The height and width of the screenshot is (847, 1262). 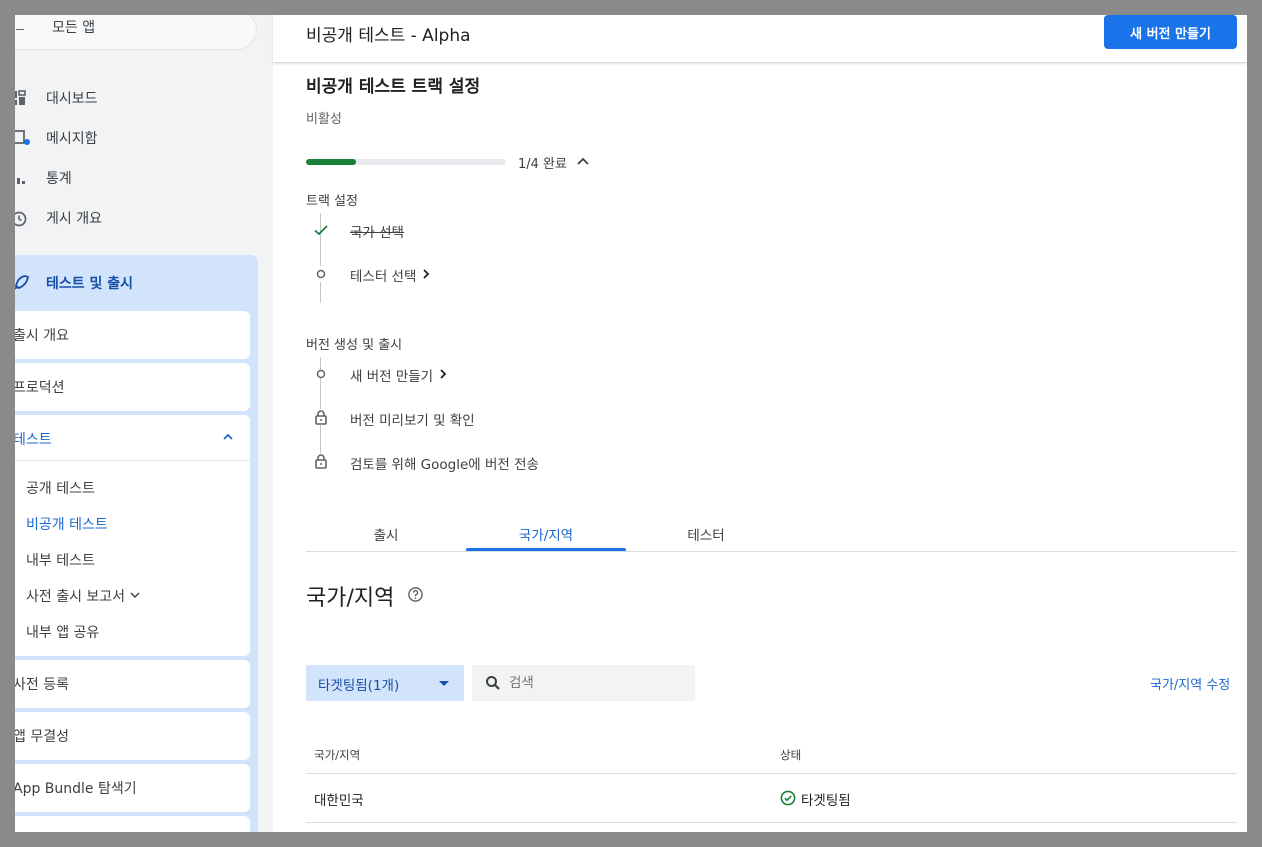 What do you see at coordinates (337, 755) in the screenshot?
I see `column-header-country: 국가/지역` at bounding box center [337, 755].